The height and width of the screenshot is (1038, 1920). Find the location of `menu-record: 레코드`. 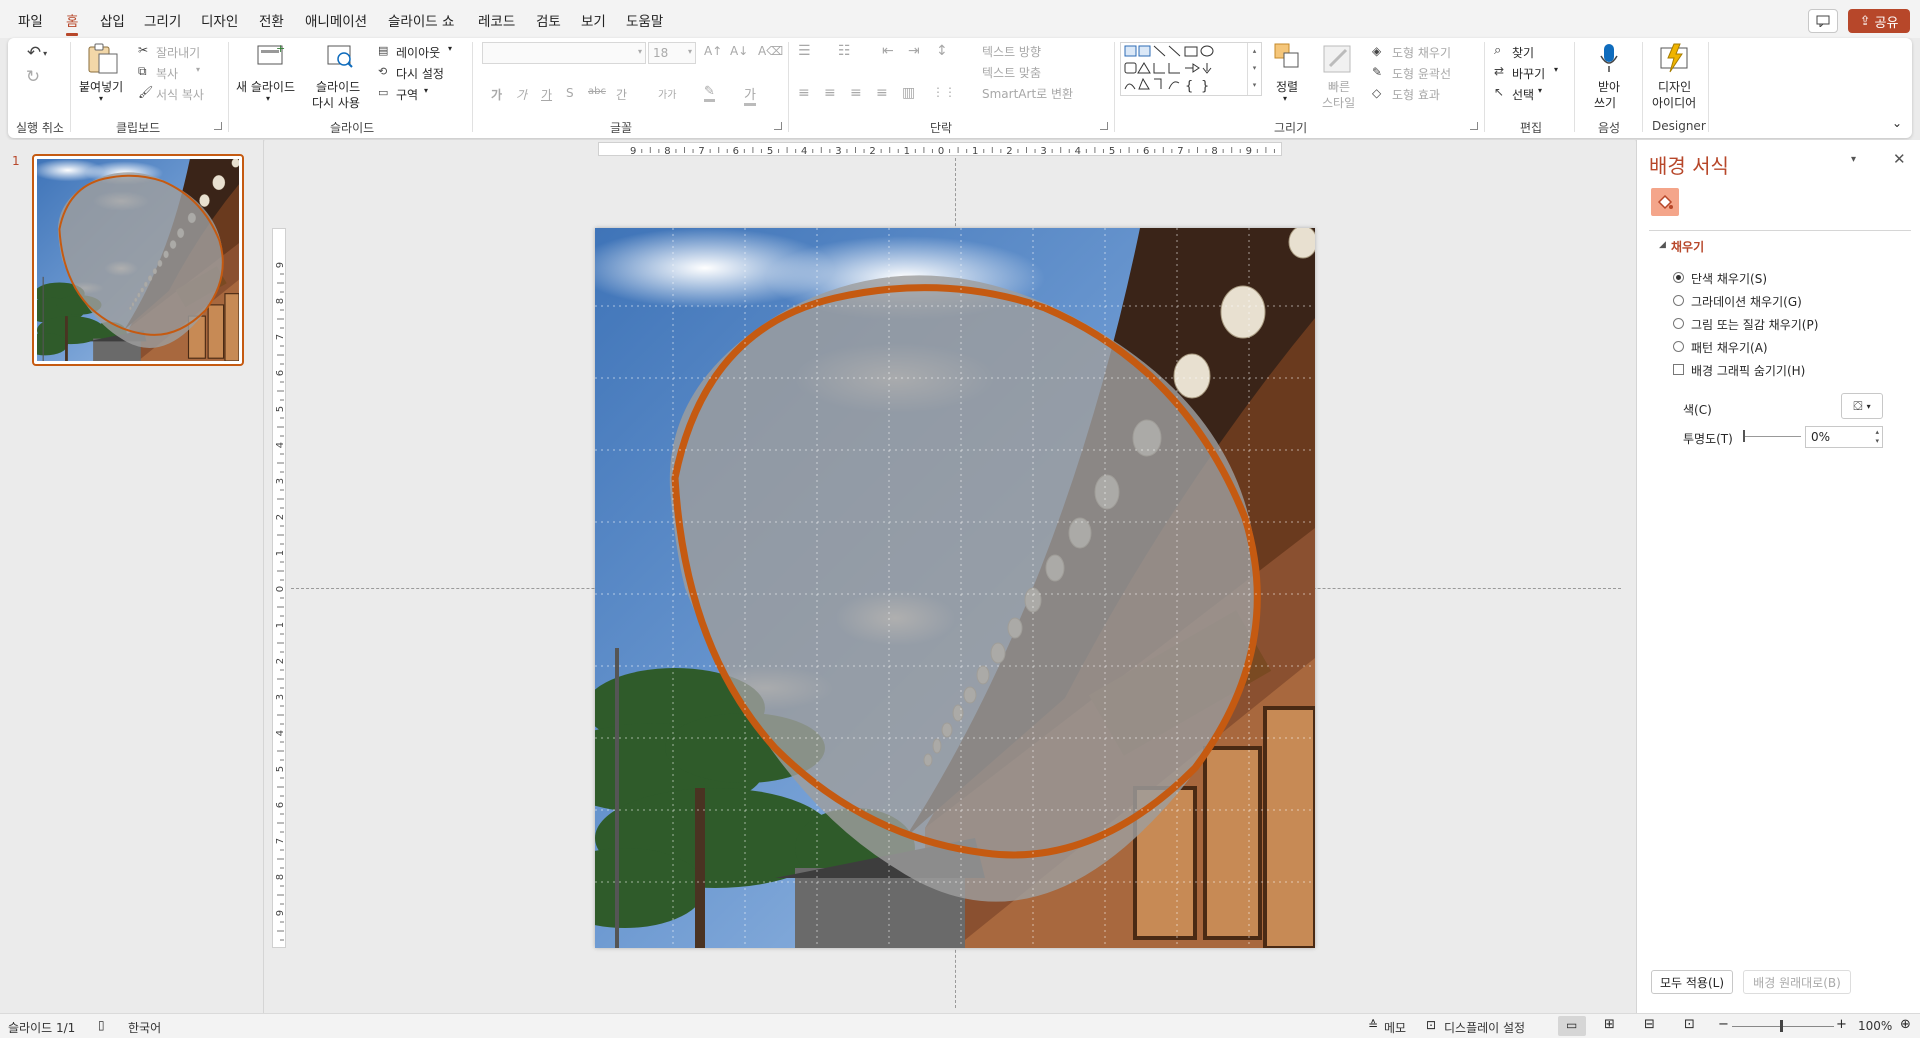

menu-record: 레코드 is located at coordinates (496, 20).